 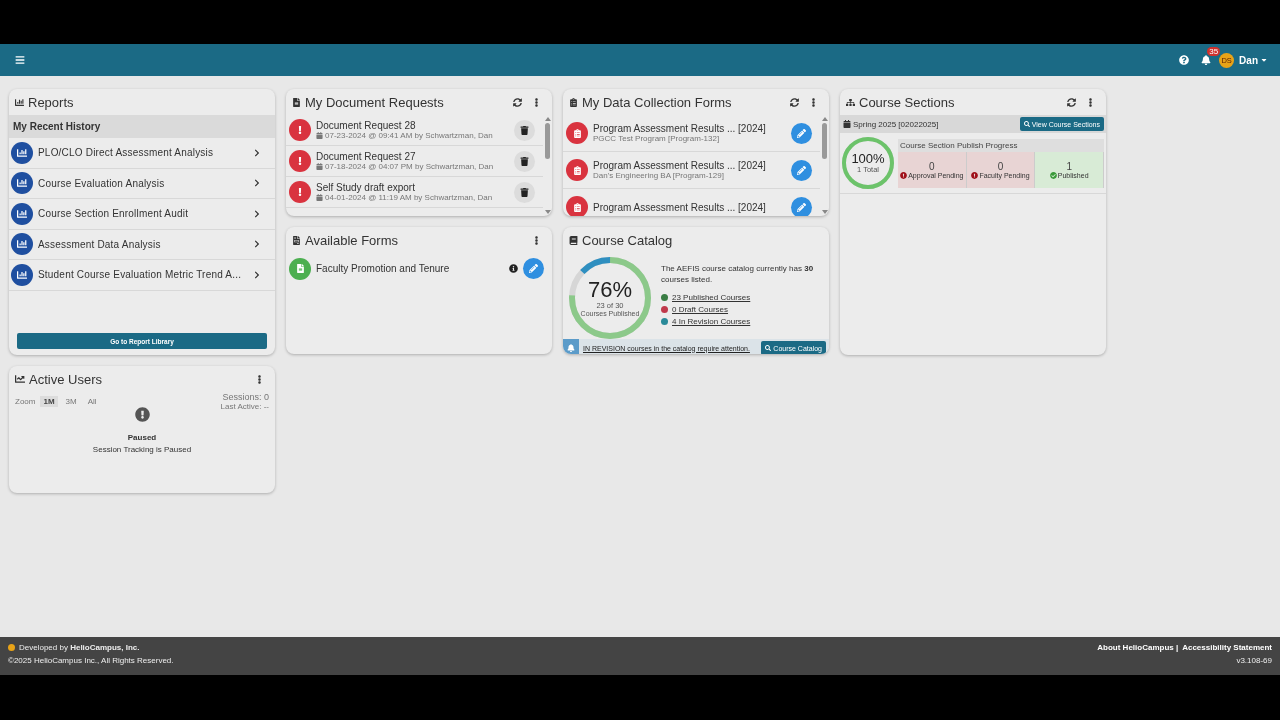 I want to click on program-name: Dan's Engineering BA [Program-129], so click(x=659, y=175).